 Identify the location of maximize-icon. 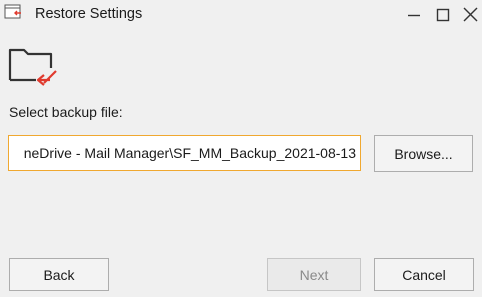
(443, 15).